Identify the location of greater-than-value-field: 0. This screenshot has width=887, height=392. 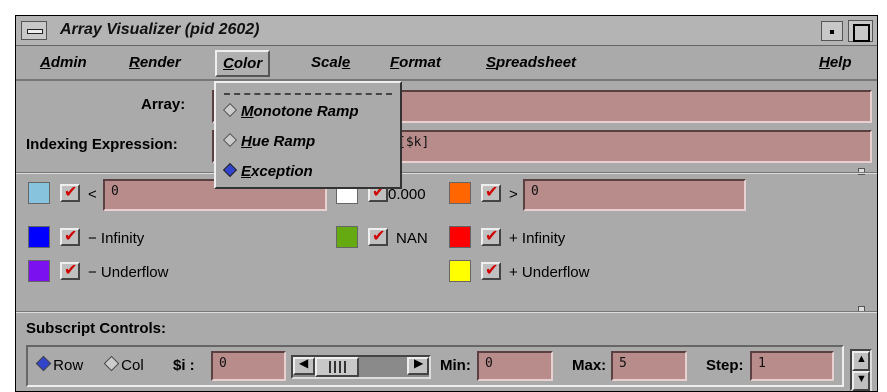
(634, 195).